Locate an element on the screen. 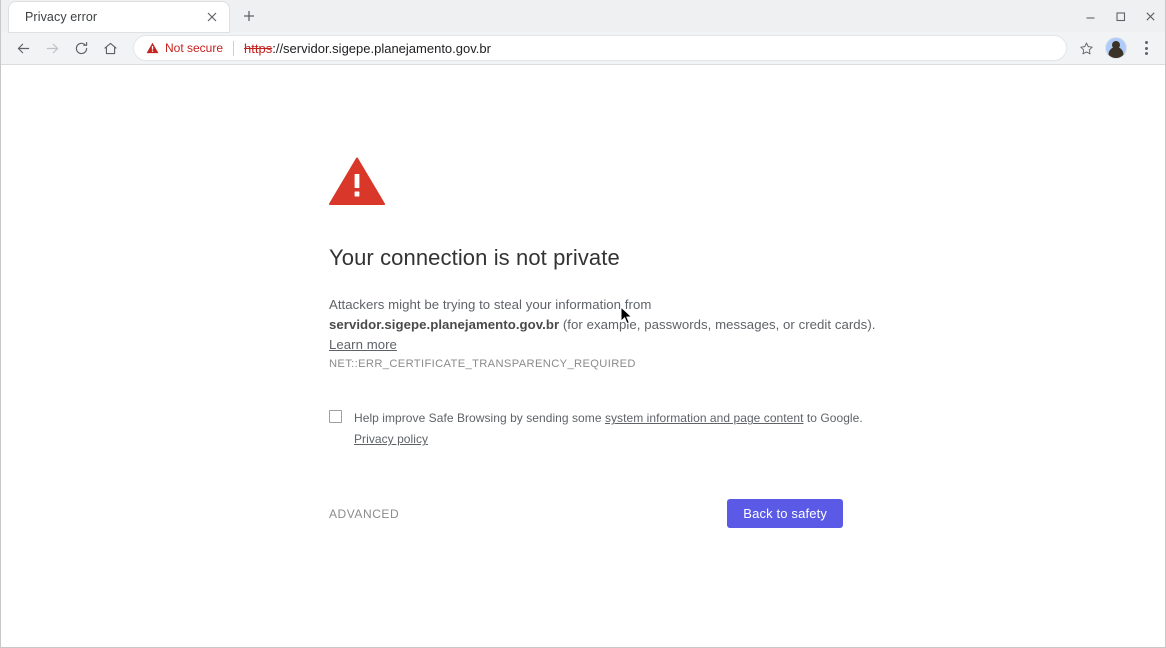 This screenshot has height=648, width=1166. toolbar-actions is located at coordinates (1116, 48).